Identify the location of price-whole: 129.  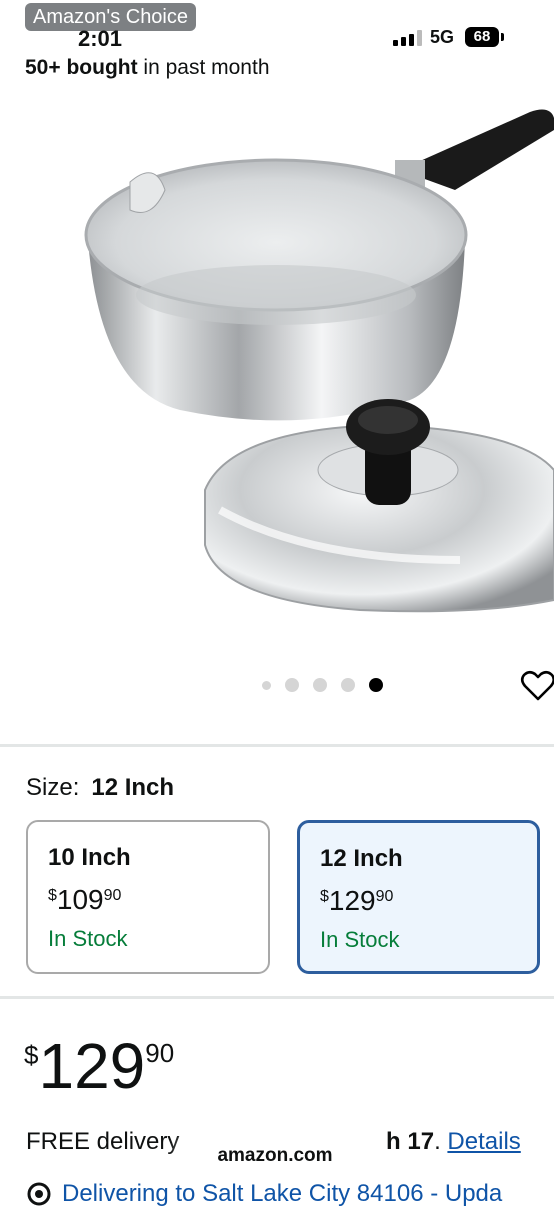
(352, 900).